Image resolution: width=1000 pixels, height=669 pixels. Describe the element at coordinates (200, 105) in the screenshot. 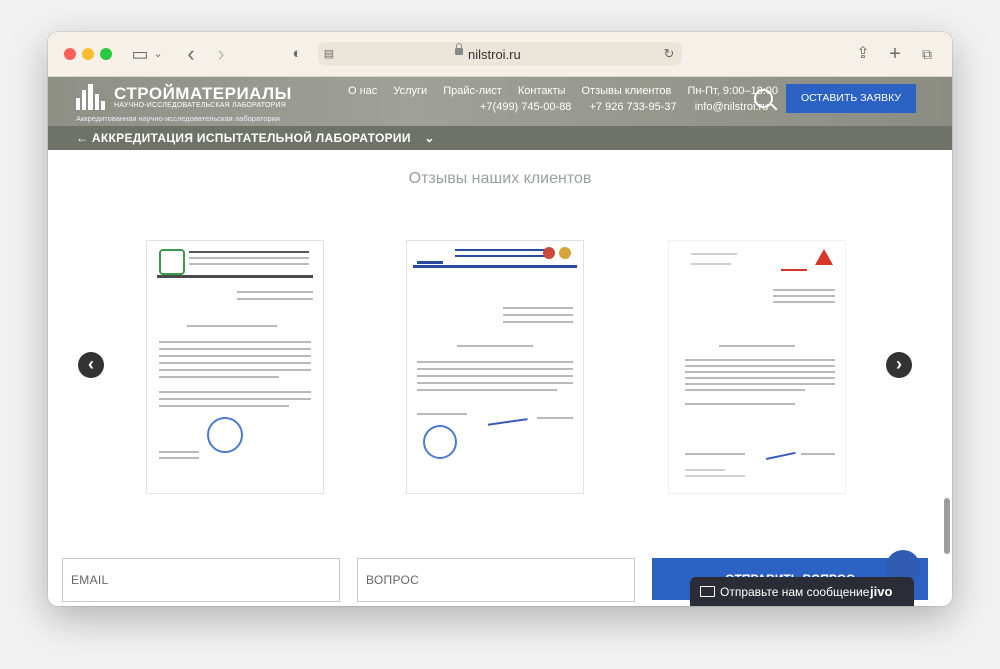

I see `brand-subtitle: НАУЧНО-ИССЛЕДОВАТЕЛЬСКАЯ ЛАБОРАТОРИЯ` at that location.